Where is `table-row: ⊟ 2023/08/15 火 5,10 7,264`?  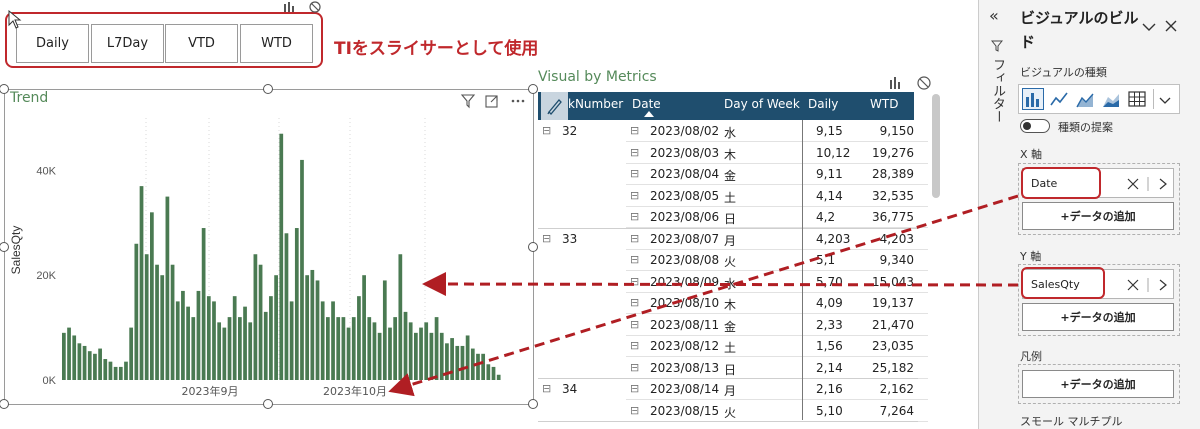
table-row: ⊟ 2023/08/15 火 5,10 7,264 is located at coordinates (733, 411).